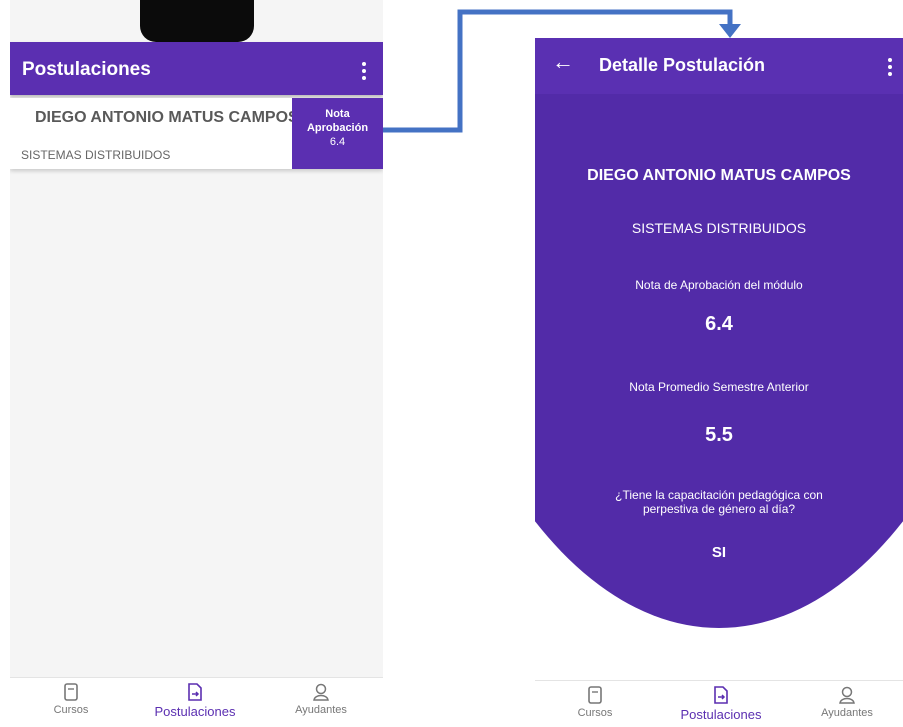  I want to click on app-bar: Postulaciones, so click(196, 68).